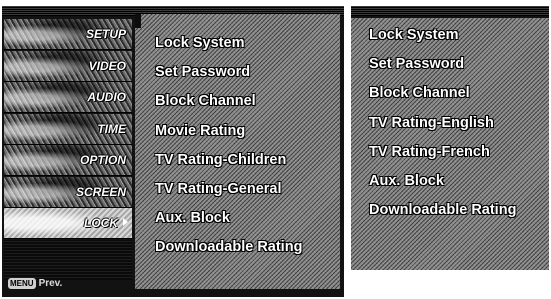  What do you see at coordinates (442, 156) in the screenshot?
I see `menu-item-tv-rating-french: TV Rating-French` at bounding box center [442, 156].